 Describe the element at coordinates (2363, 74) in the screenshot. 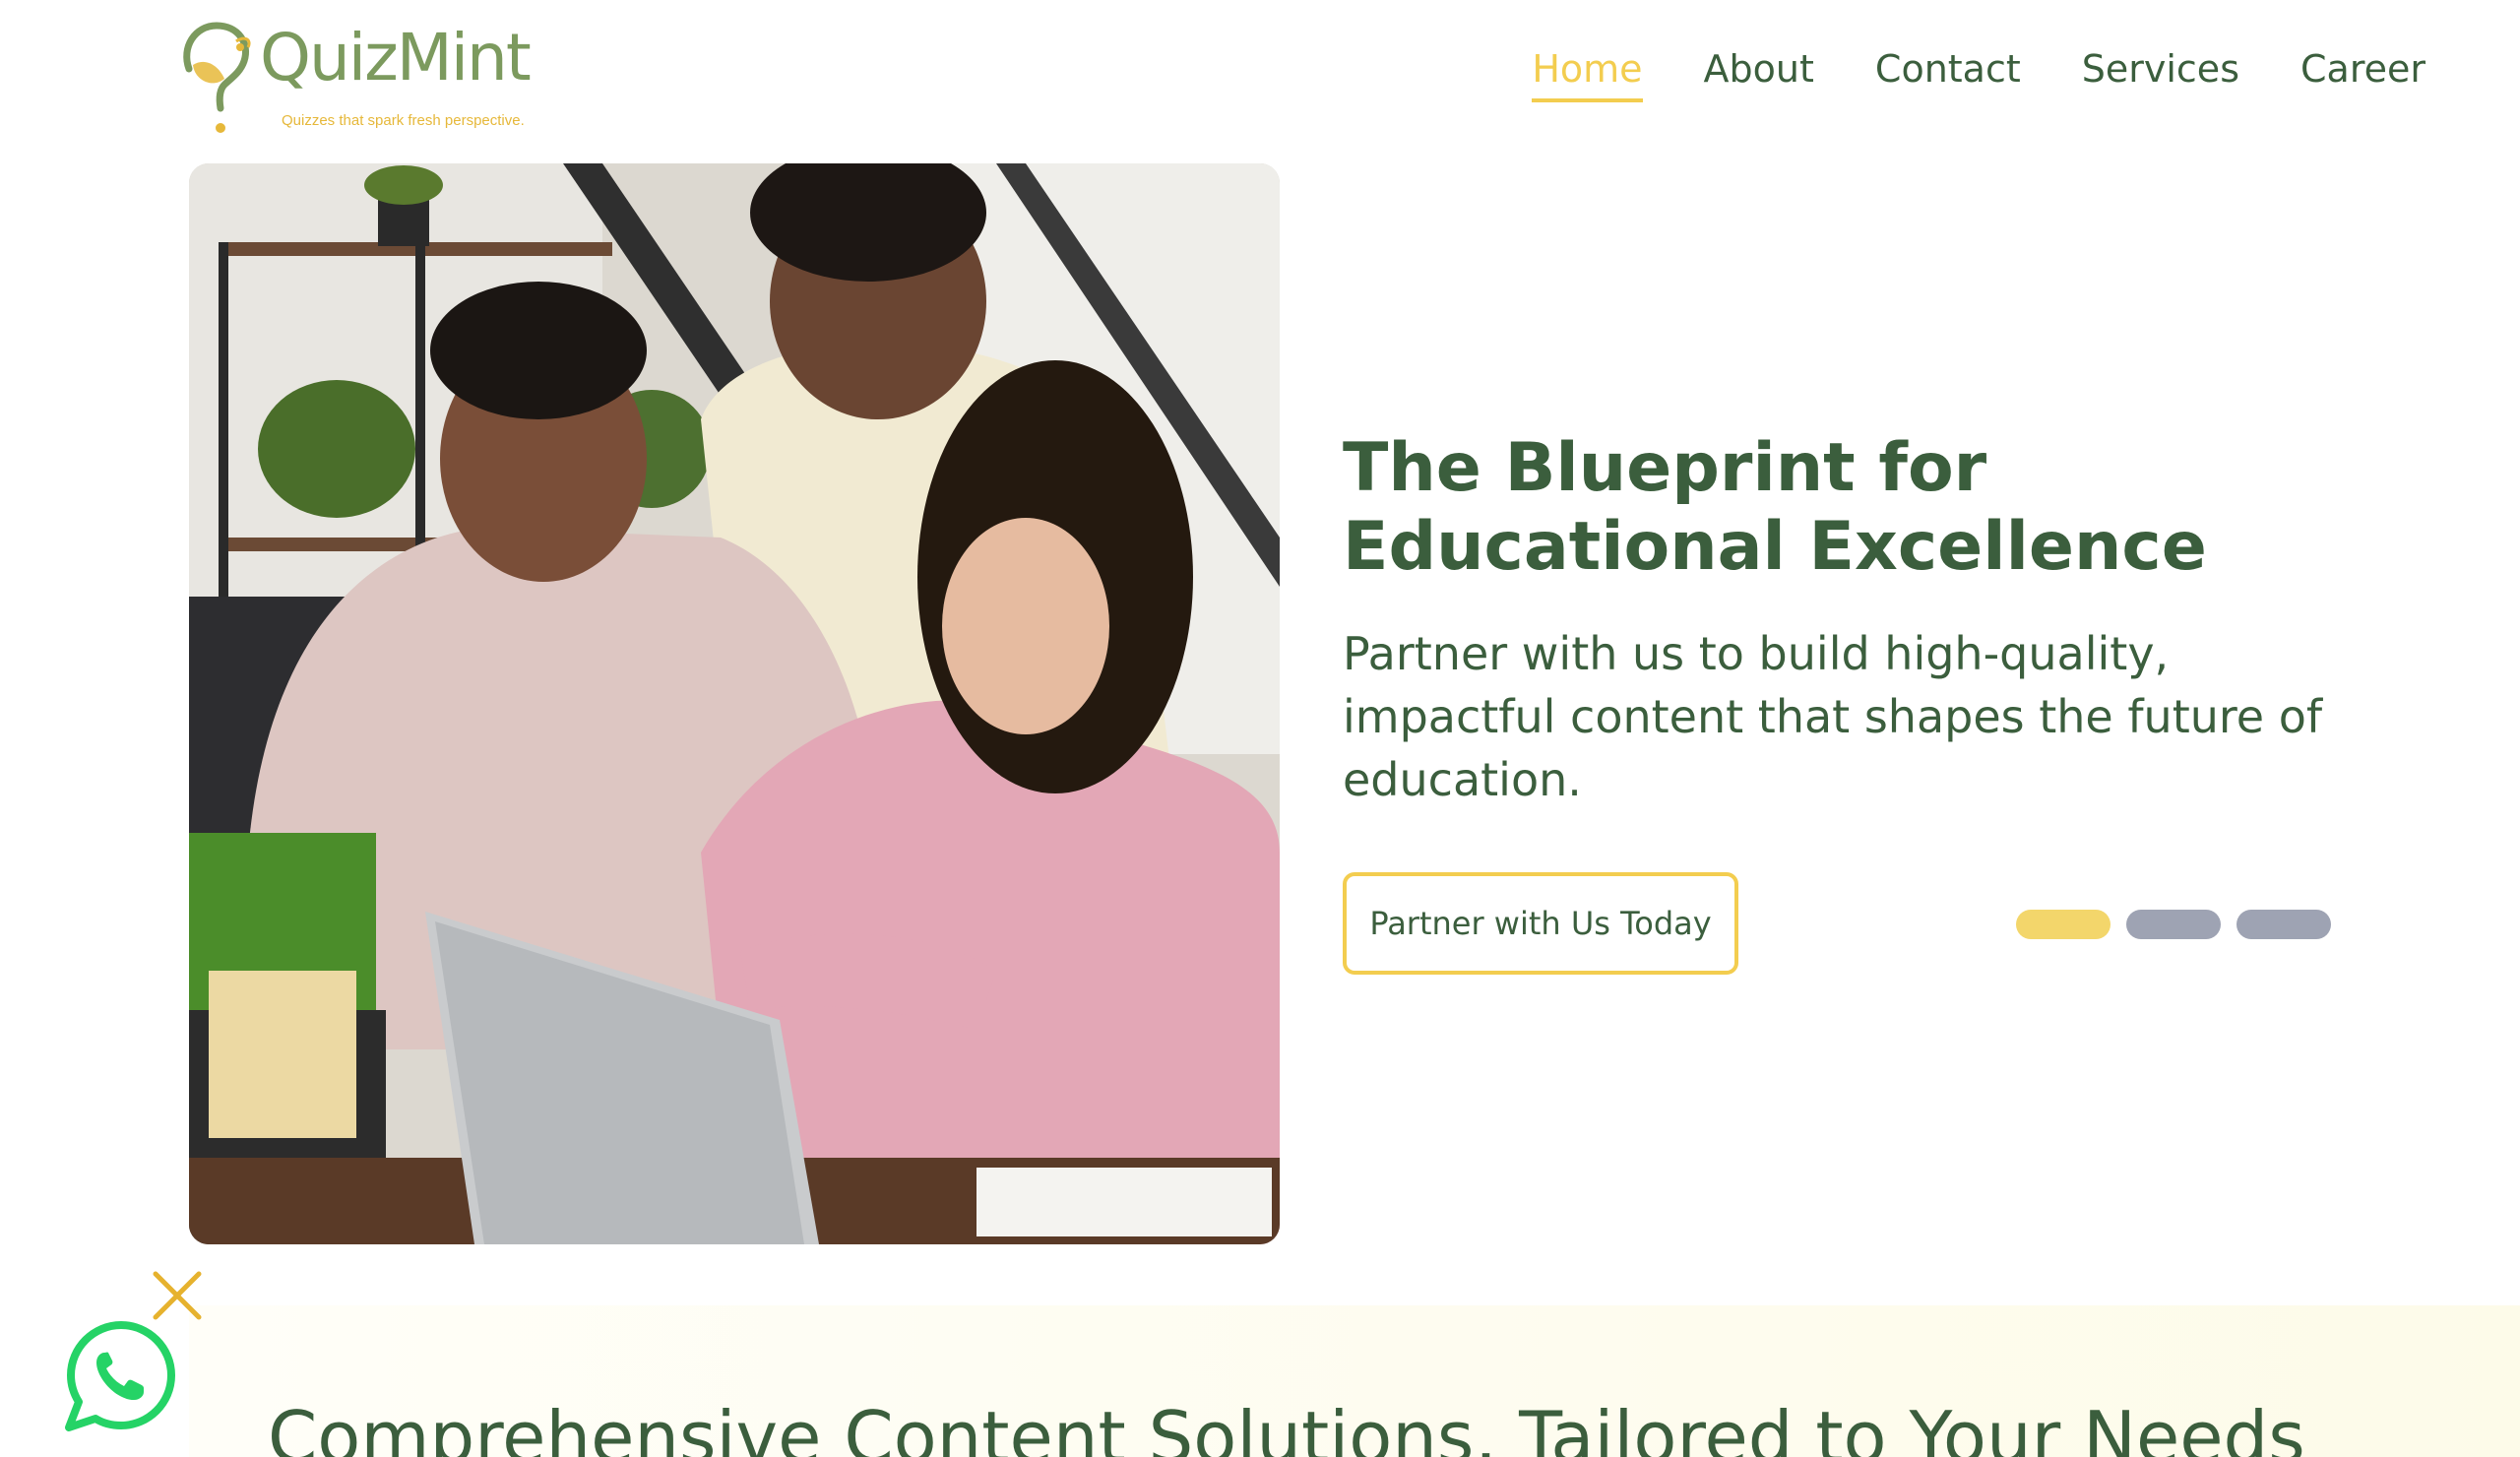

I see `nav-career: Career` at that location.